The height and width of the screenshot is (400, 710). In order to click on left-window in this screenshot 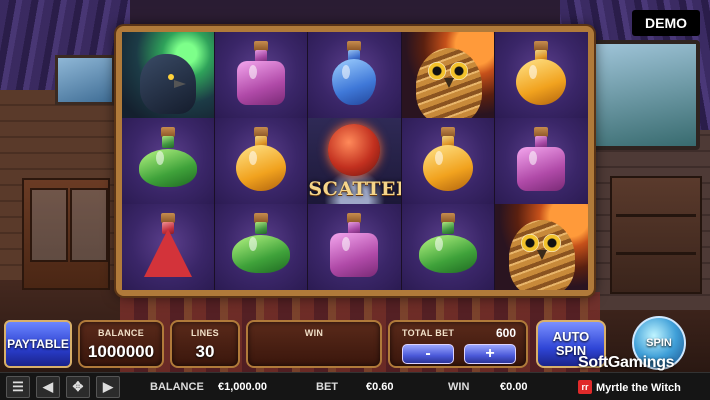, I will do `click(85, 80)`.